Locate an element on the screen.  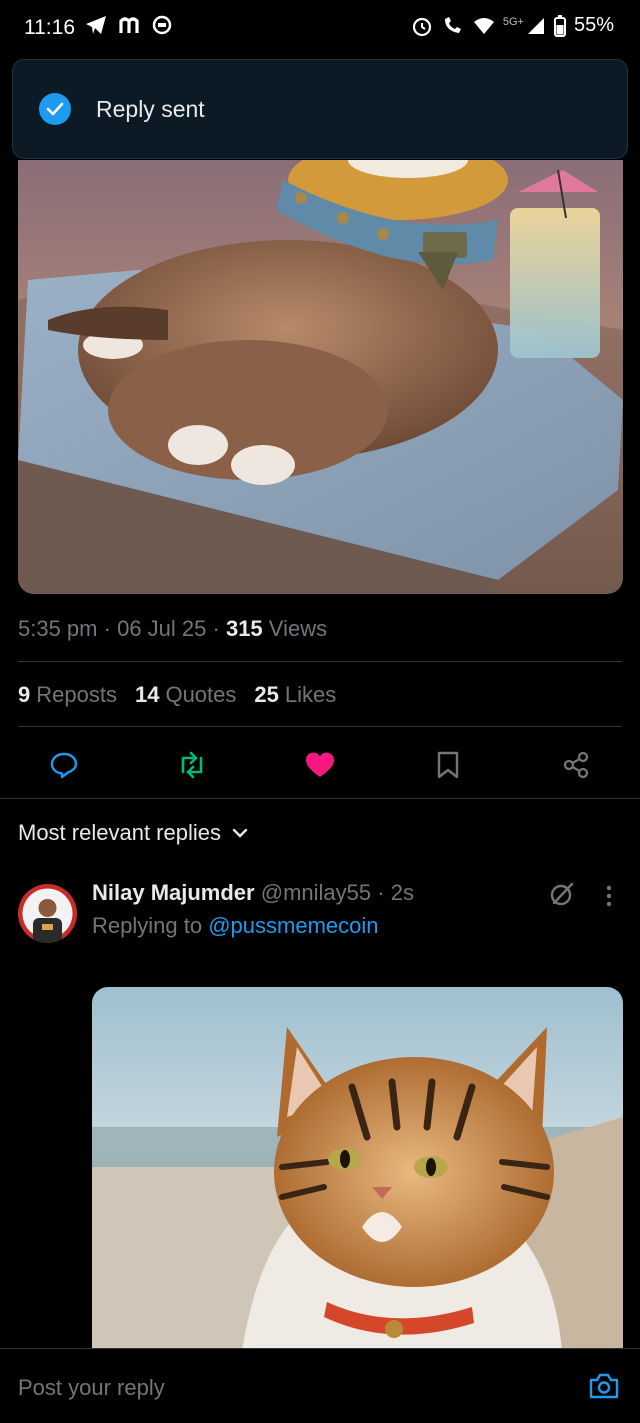
battery-icon is located at coordinates (559, 25).